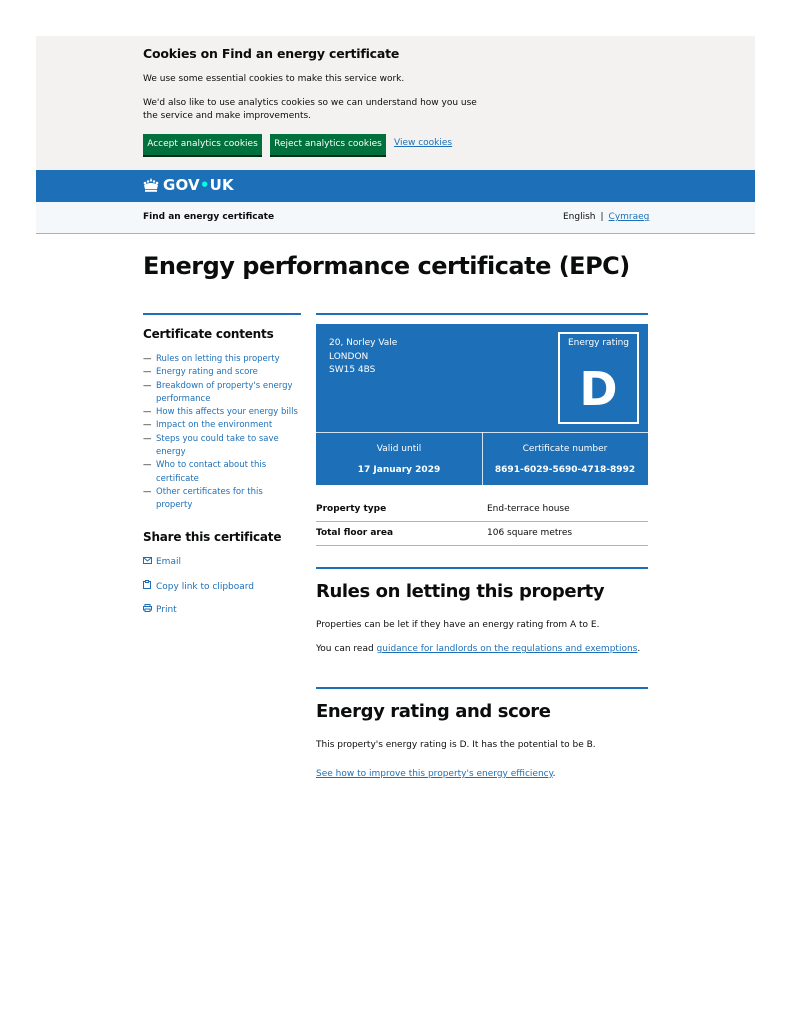 This screenshot has height=1024, width=791. Describe the element at coordinates (352, 370) in the screenshot. I see `address-line-3: SW15 4BS` at that location.